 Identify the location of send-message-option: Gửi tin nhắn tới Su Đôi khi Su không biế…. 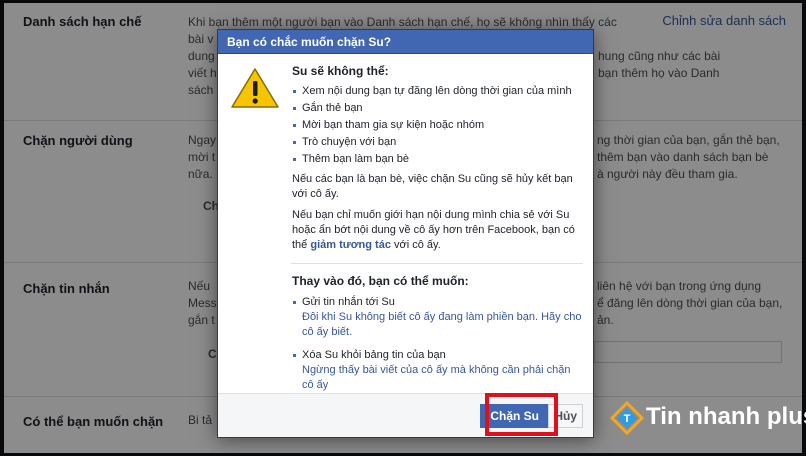
(437, 317).